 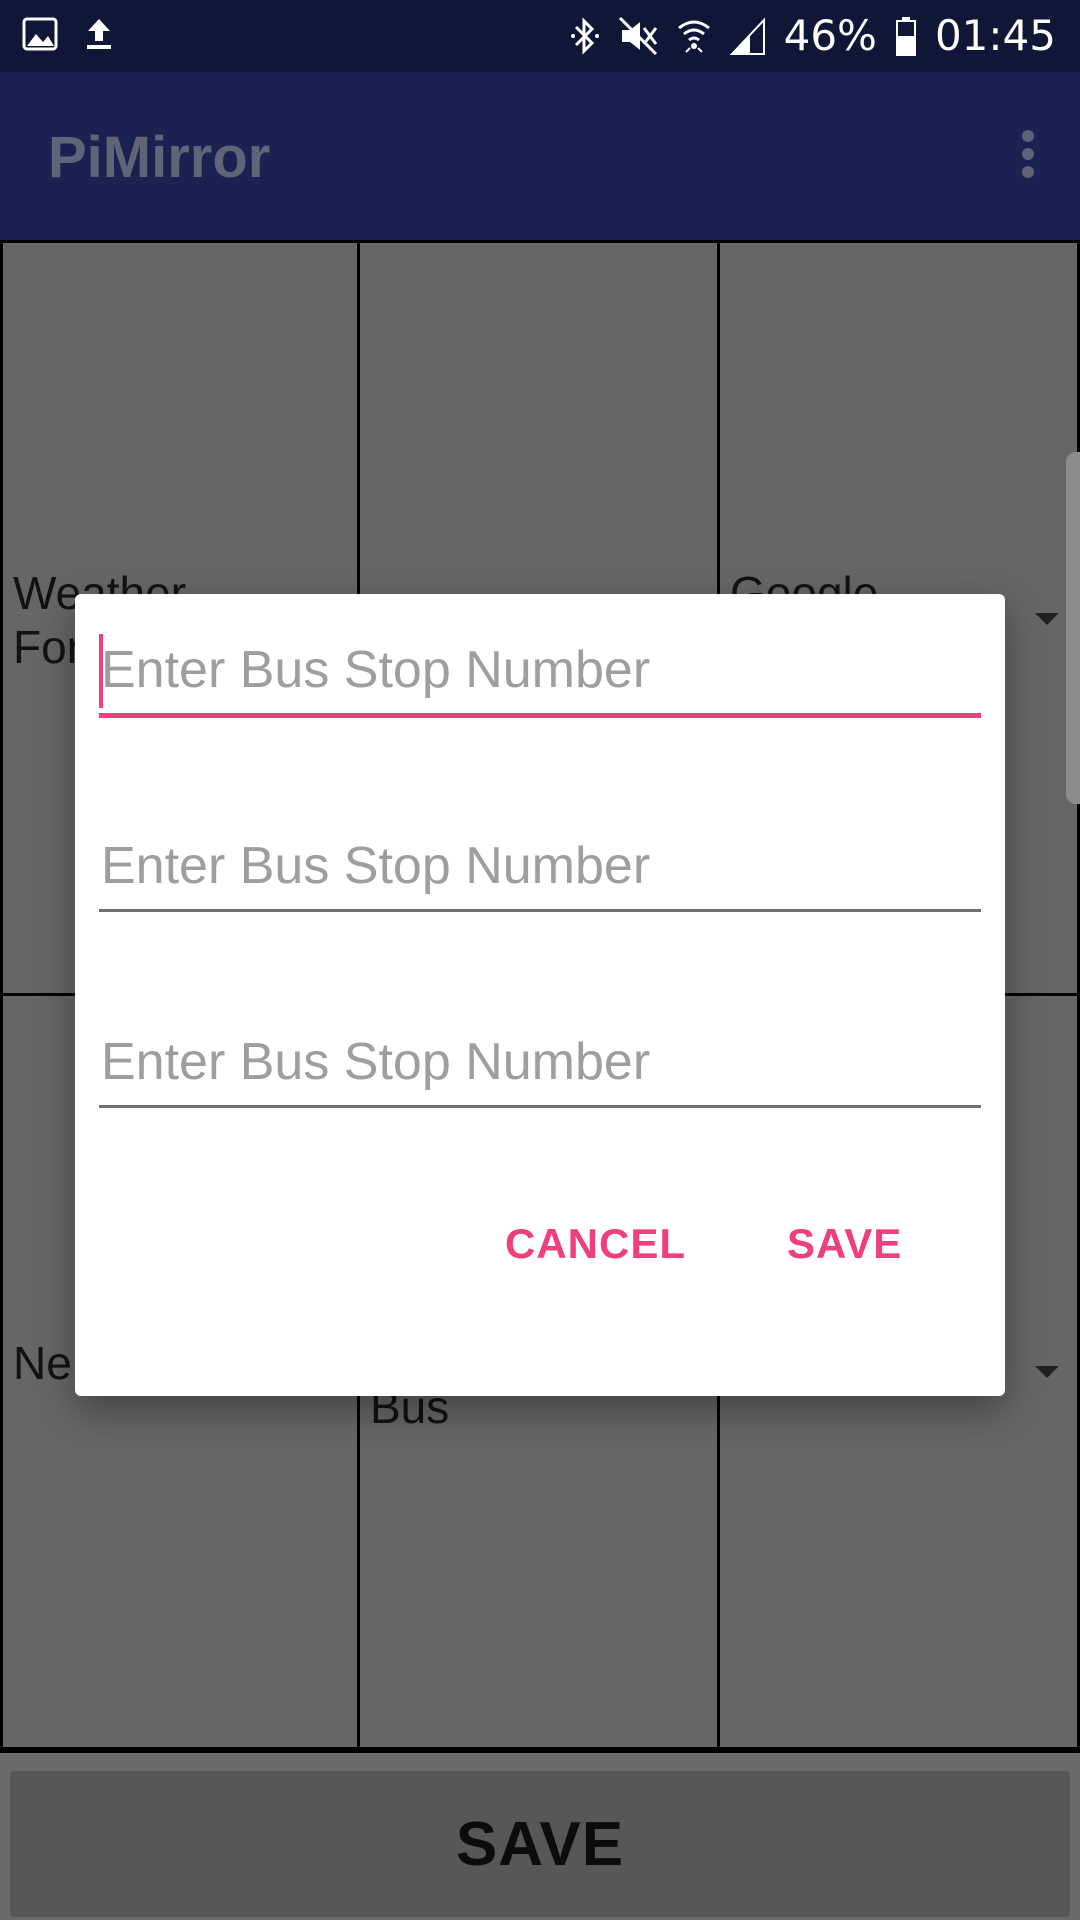 I want to click on cancel-button: CANCEL, so click(x=595, y=1244).